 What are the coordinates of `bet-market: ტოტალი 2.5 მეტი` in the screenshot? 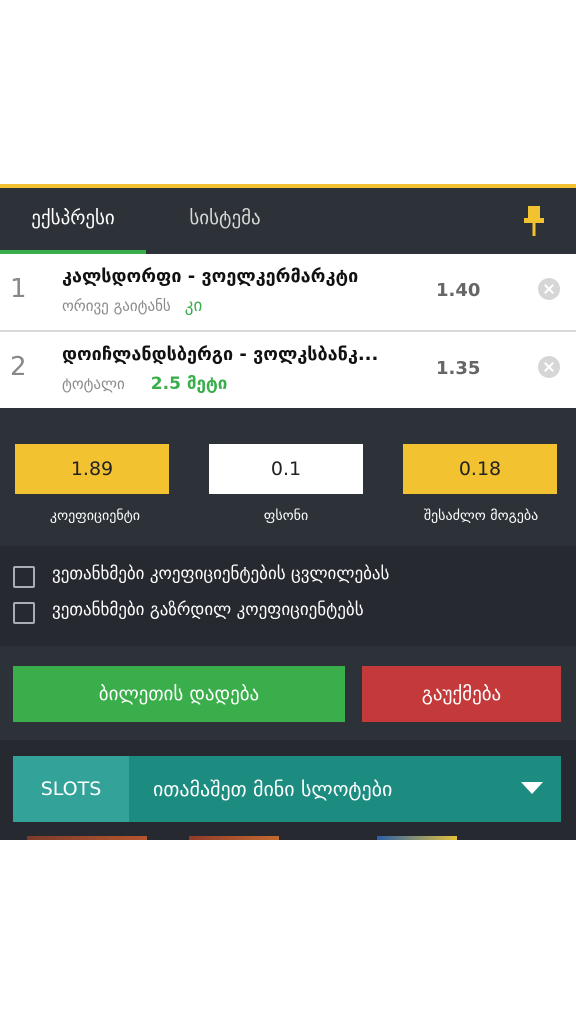 It's located at (144, 384).